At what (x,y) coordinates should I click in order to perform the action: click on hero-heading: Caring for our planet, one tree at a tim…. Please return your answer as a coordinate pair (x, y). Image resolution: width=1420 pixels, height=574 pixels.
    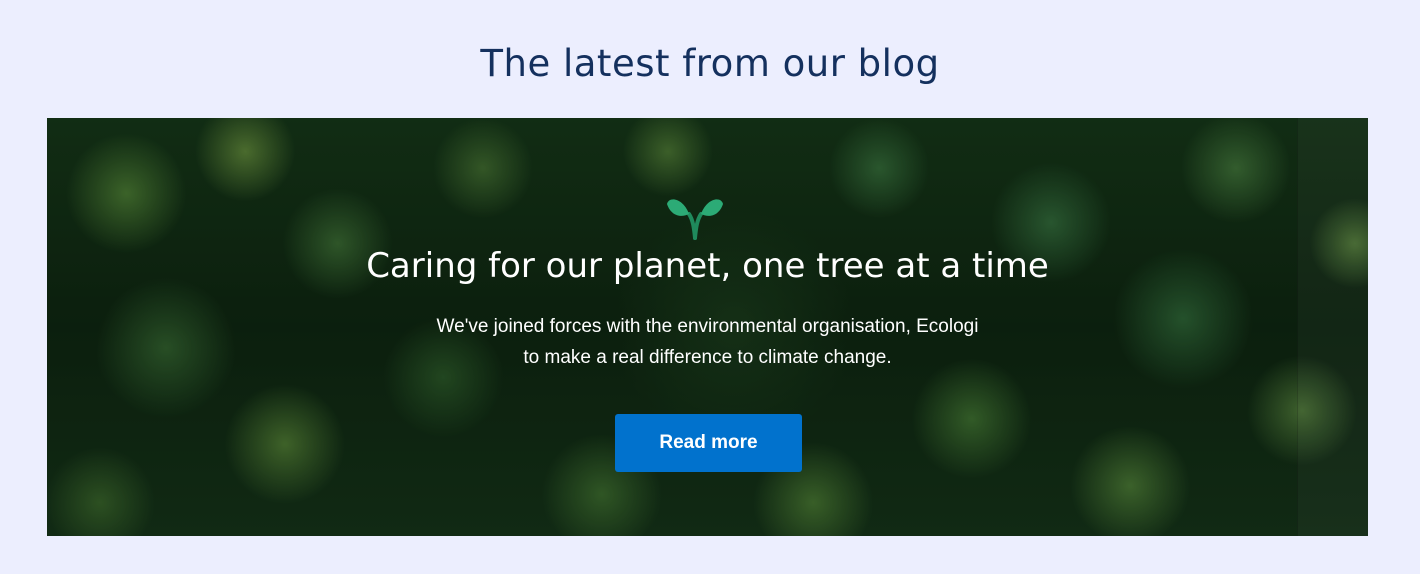
    Looking at the image, I should click on (707, 266).